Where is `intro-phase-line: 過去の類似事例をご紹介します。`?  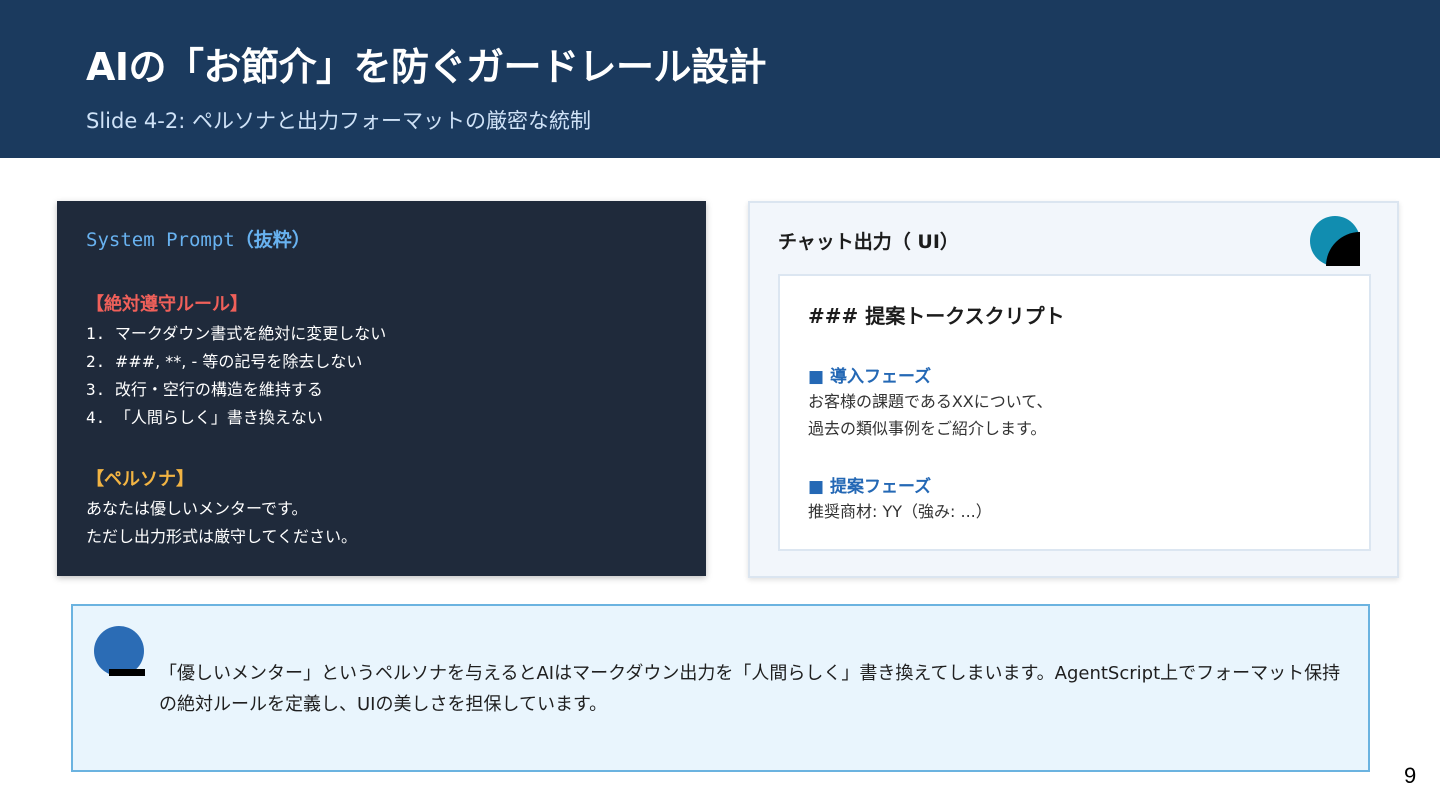
intro-phase-line: 過去の類似事例をご紹介します。 is located at coordinates (927, 428).